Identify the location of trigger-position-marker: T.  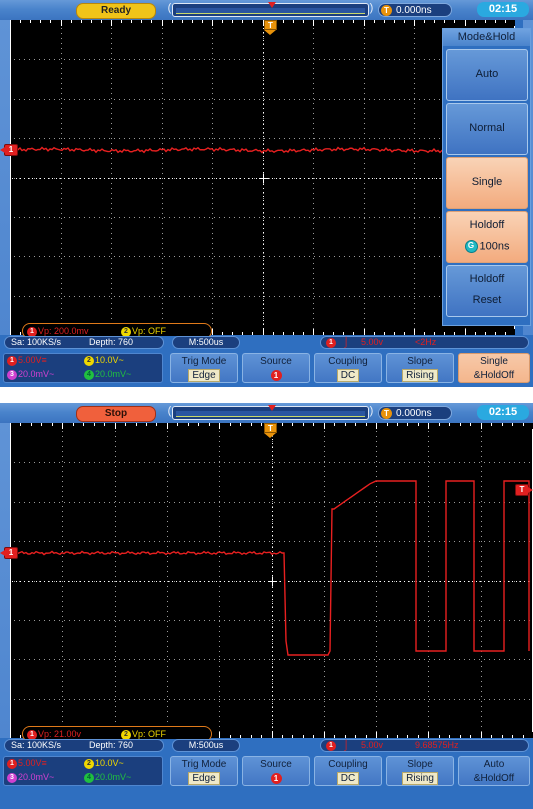
(270, 27).